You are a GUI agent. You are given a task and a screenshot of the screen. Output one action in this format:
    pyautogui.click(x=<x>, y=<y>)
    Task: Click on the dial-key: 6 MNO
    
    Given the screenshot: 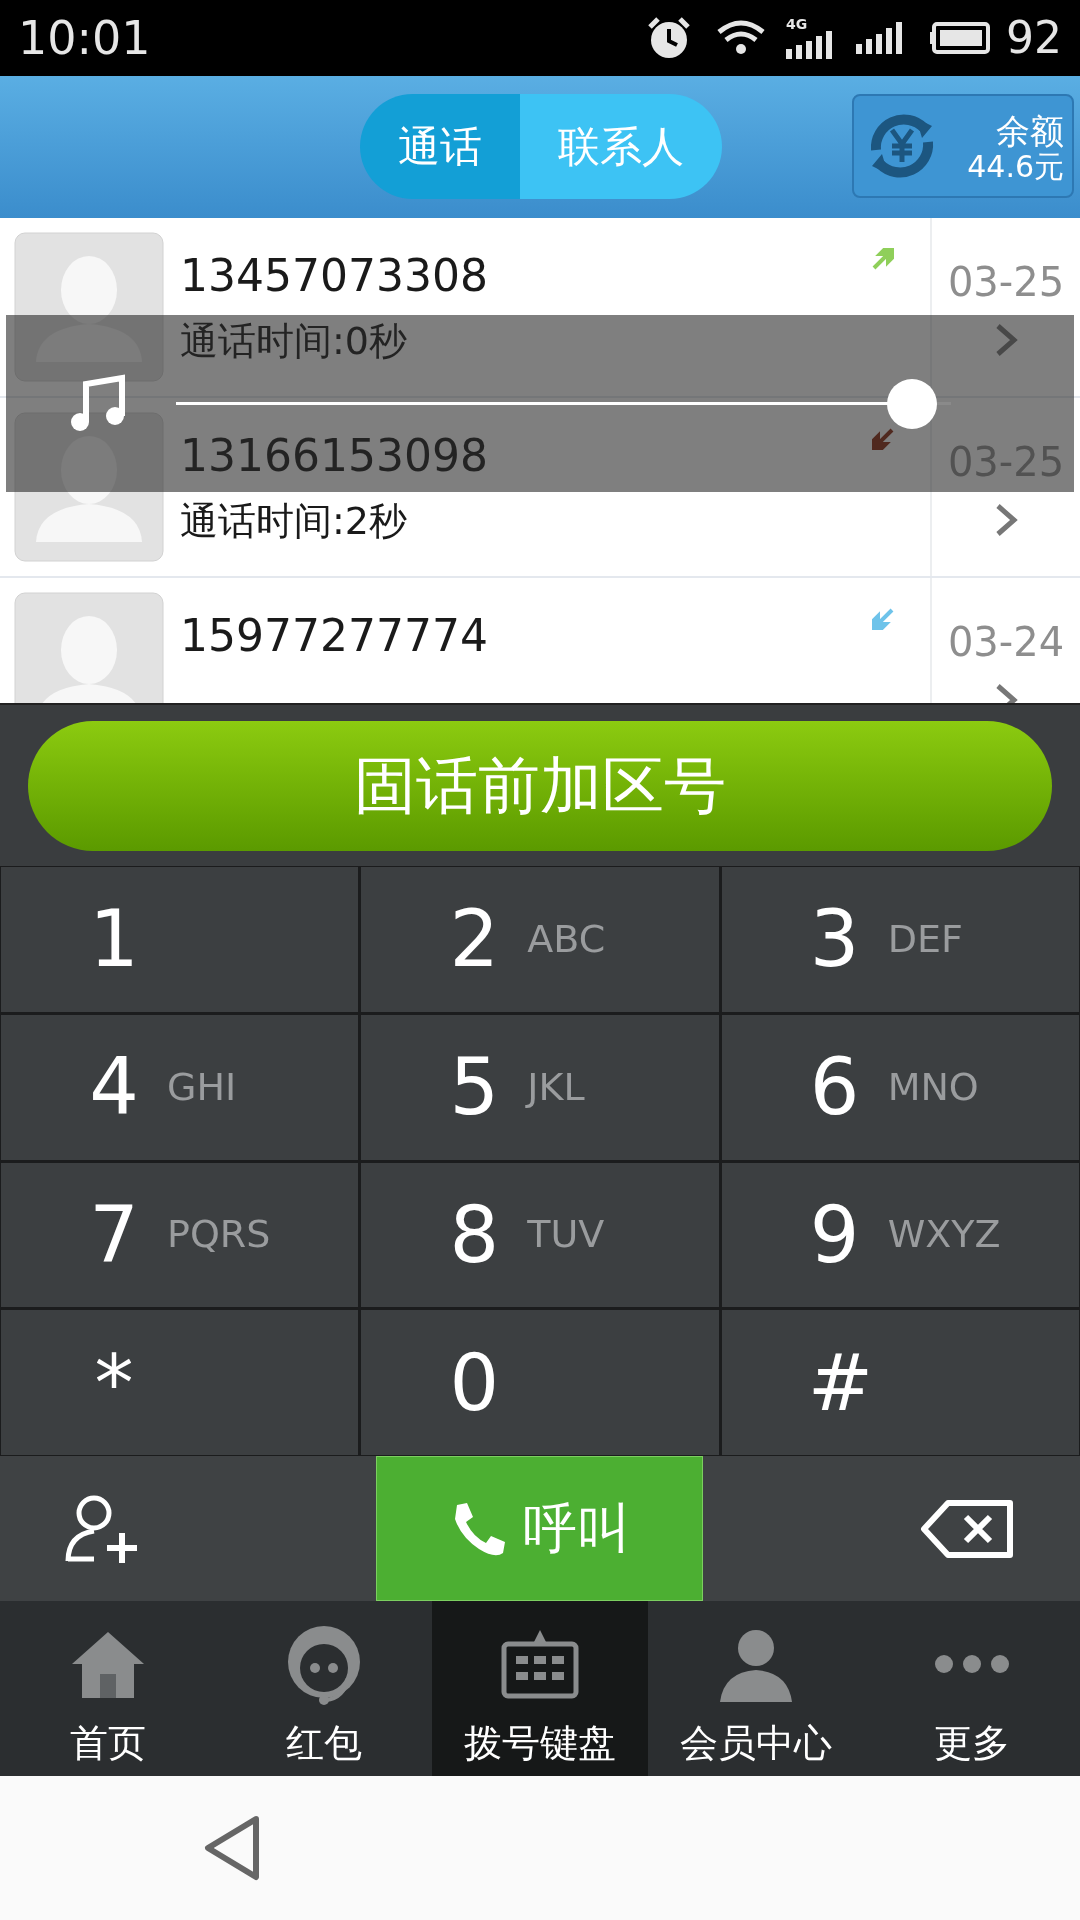 What is the action you would take?
    pyautogui.click(x=900, y=1087)
    